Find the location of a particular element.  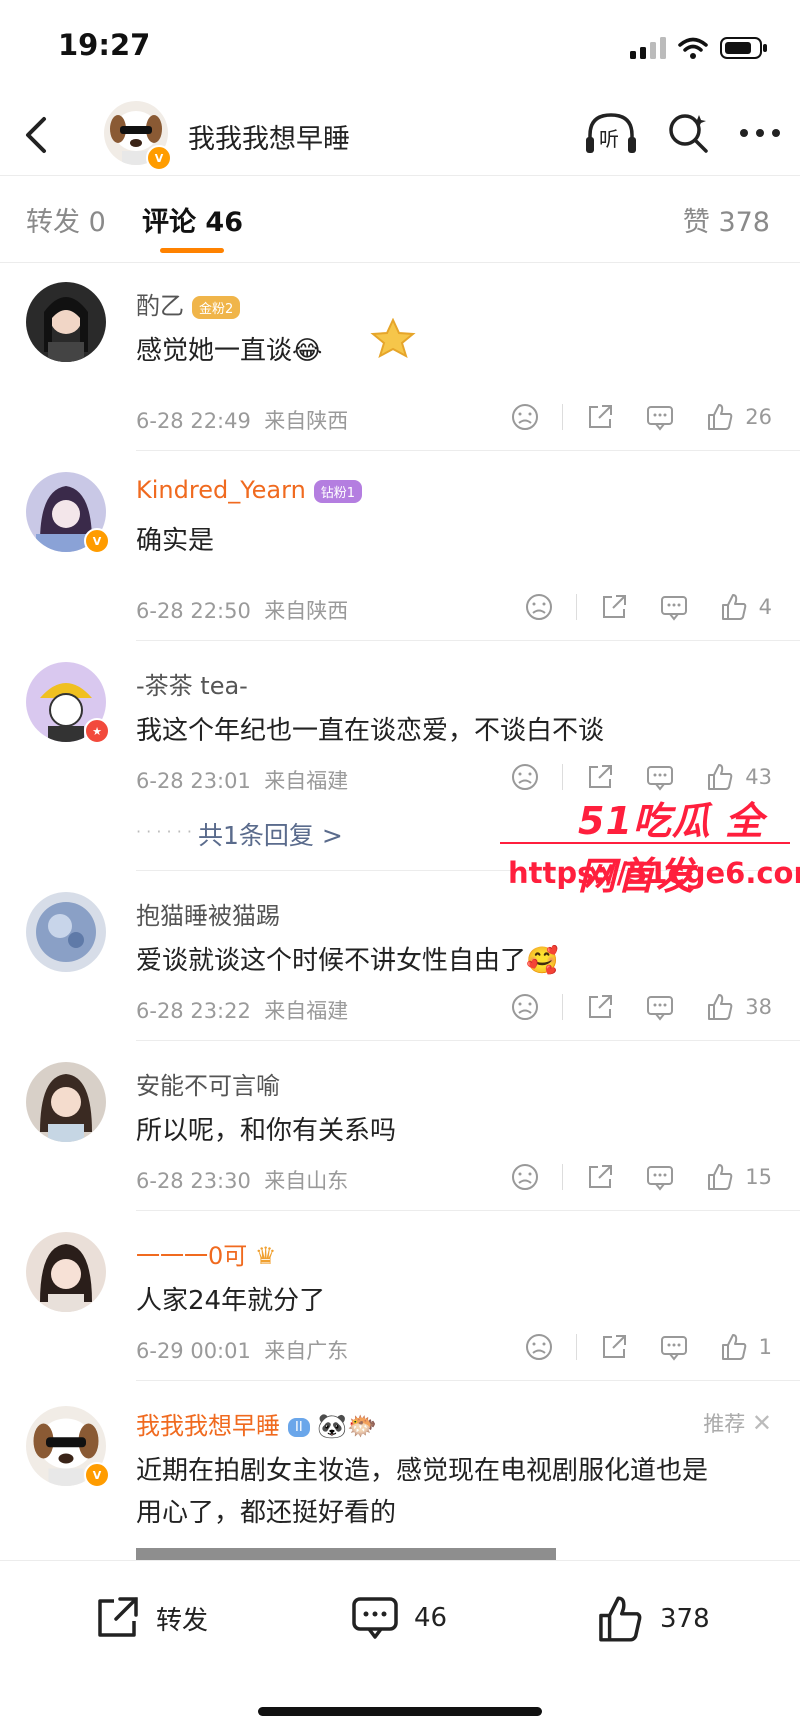

comment-actions: 1 is located at coordinates (648, 1347).